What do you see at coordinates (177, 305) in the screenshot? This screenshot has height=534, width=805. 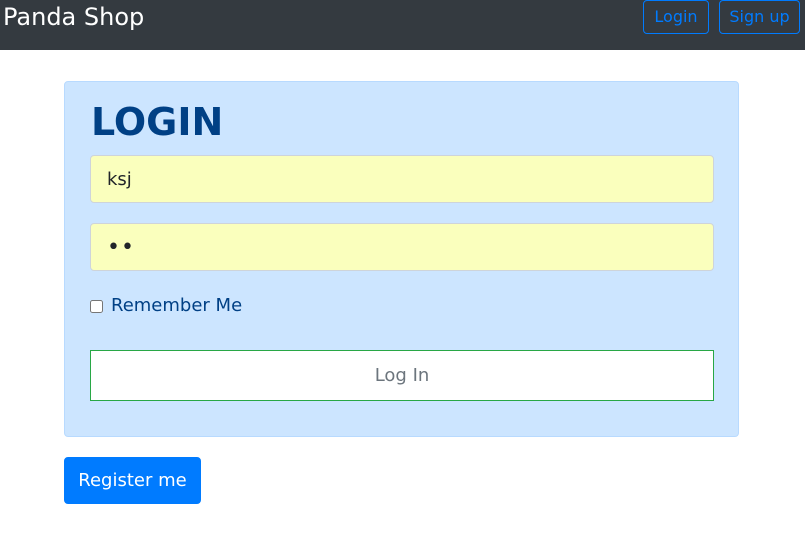 I see `remember-me-label: Remember Me` at bounding box center [177, 305].